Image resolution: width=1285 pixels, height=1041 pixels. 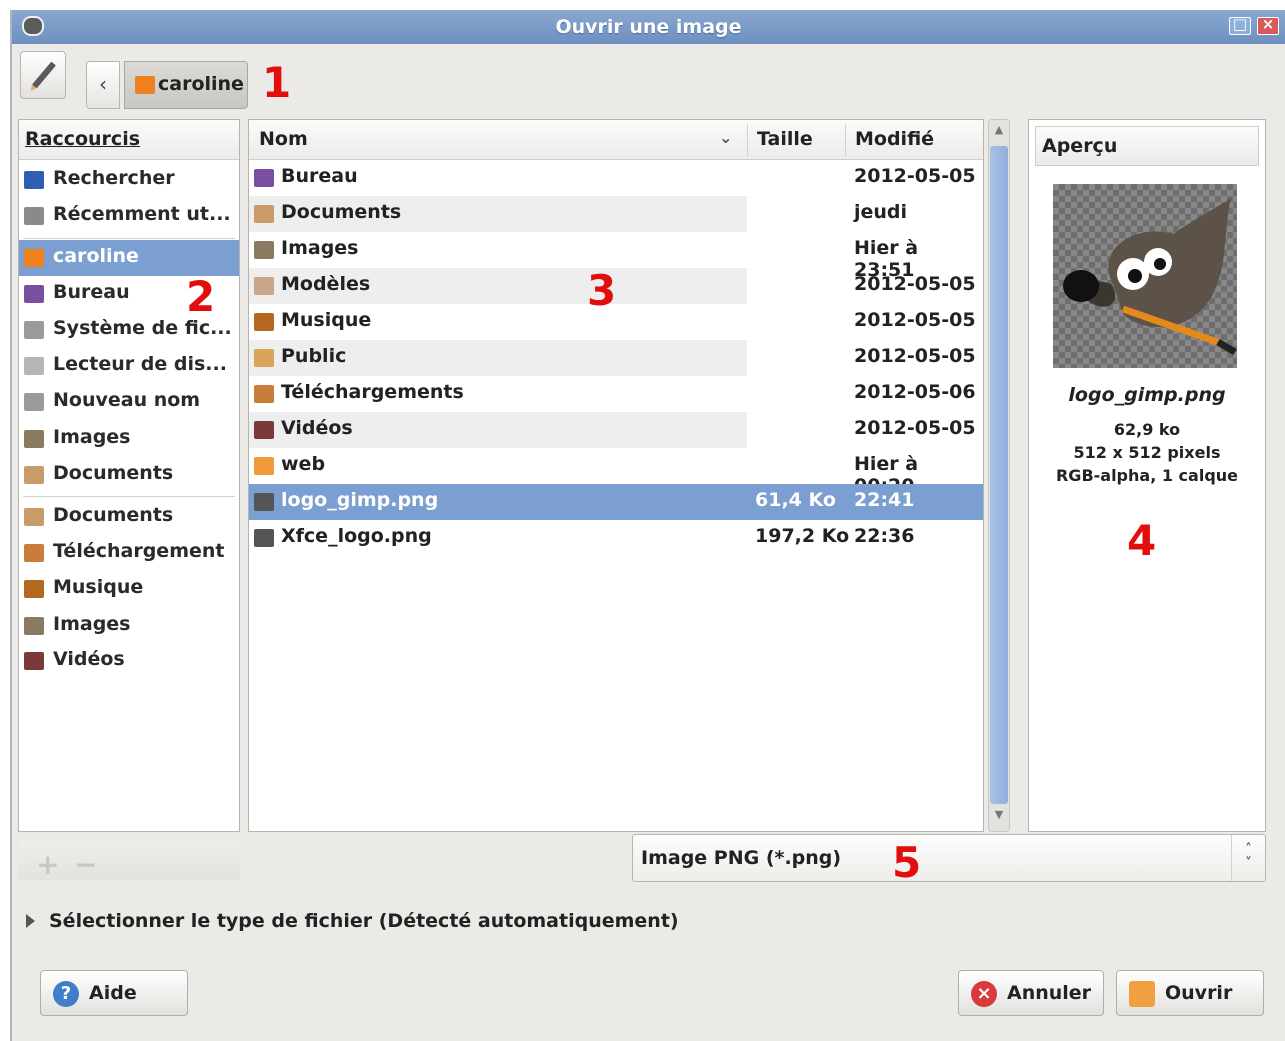 I want to click on file-row: Documents jeudi, so click(x=616, y=214).